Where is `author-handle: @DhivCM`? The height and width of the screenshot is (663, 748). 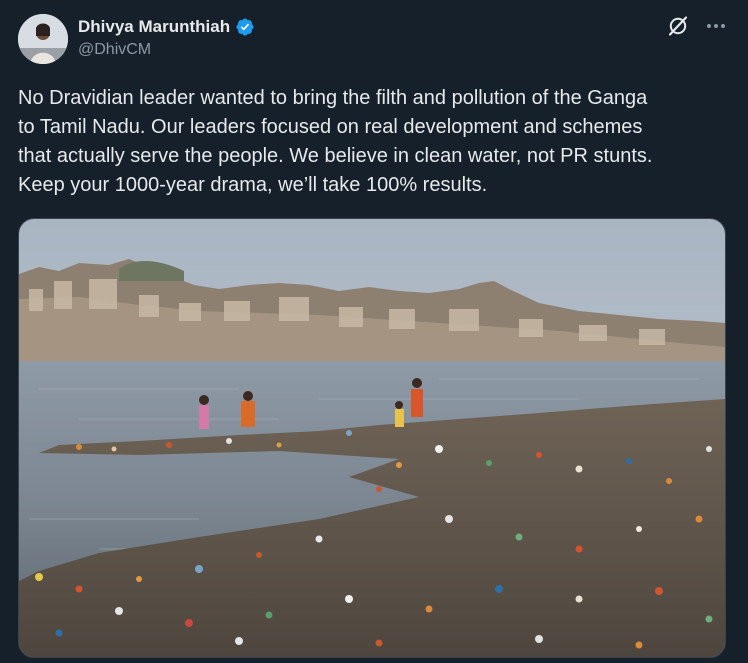
author-handle: @DhivCM is located at coordinates (114, 50).